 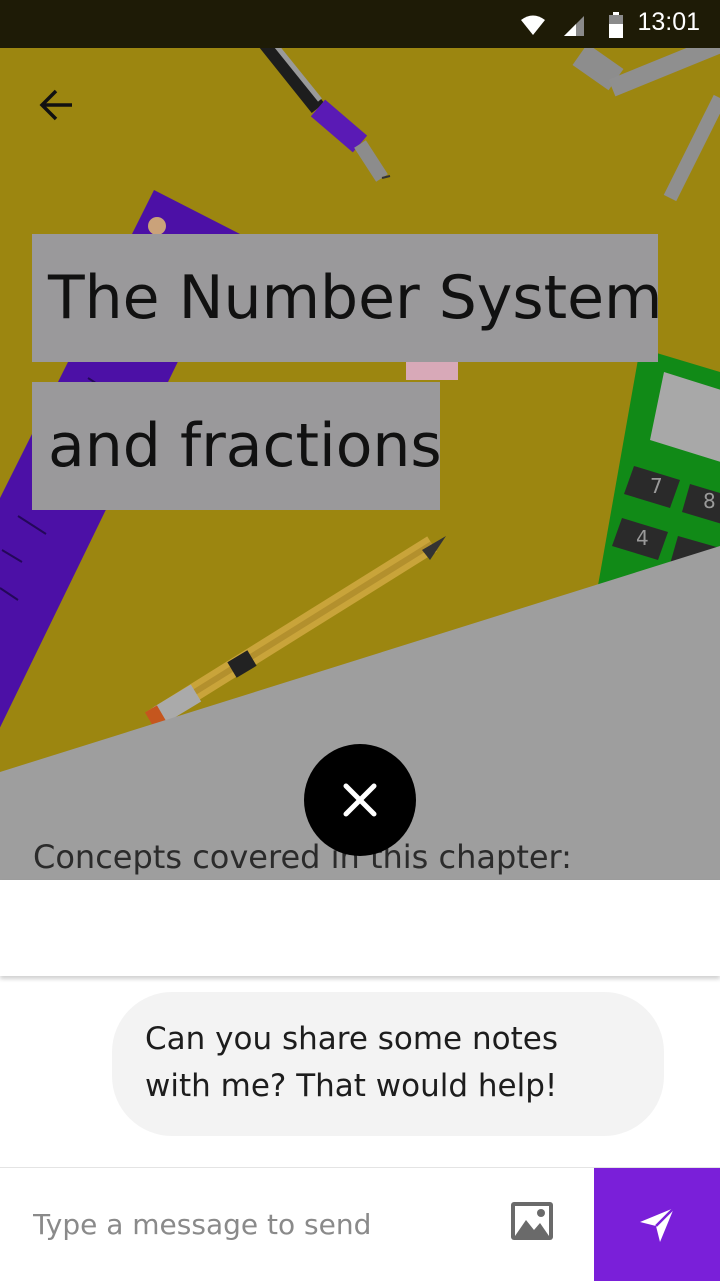 What do you see at coordinates (533, 25) in the screenshot?
I see `wifi-icon` at bounding box center [533, 25].